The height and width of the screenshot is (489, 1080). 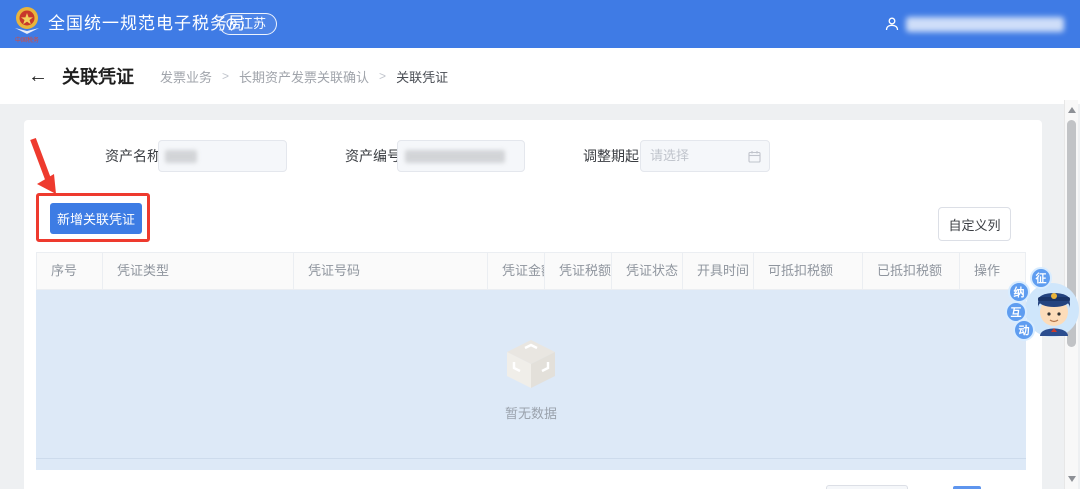 I want to click on svg-text: 中国税务, so click(x=27, y=40).